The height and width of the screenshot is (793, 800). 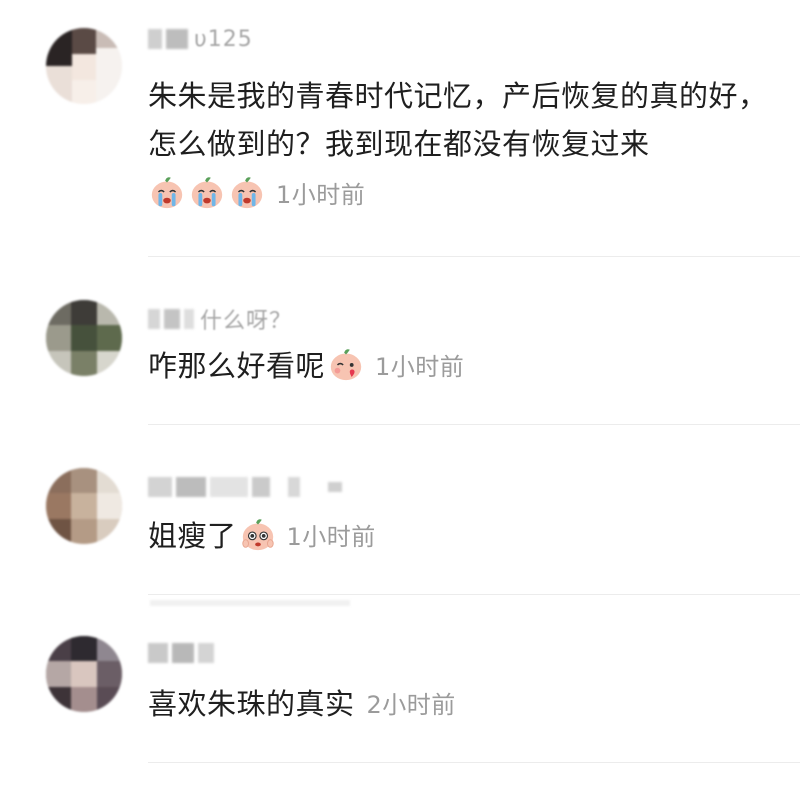 What do you see at coordinates (246, 321) in the screenshot?
I see `username-fragment: 什么呀？` at bounding box center [246, 321].